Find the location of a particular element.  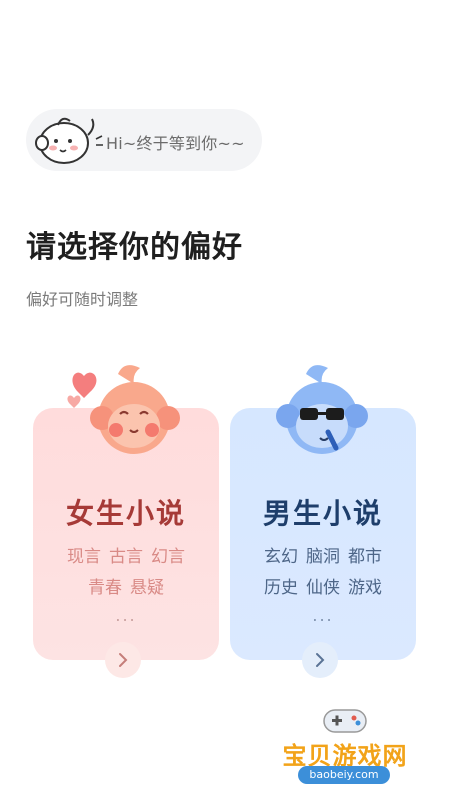

greeting-bubble: Hi~终于等到你~~ is located at coordinates (144, 140).